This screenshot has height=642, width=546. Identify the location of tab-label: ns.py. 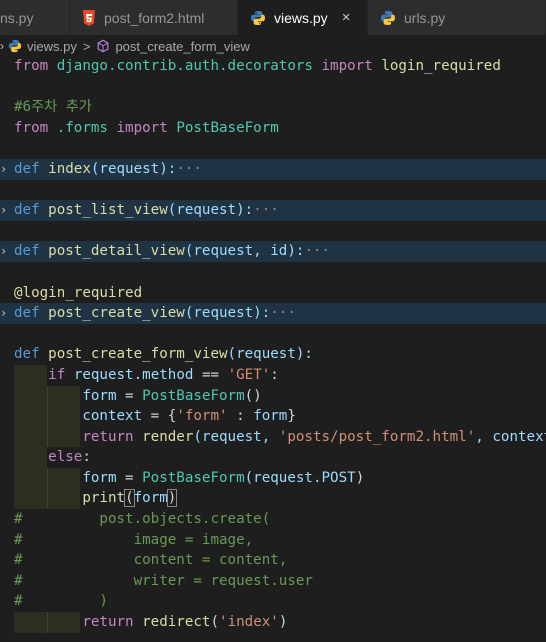
(17, 17).